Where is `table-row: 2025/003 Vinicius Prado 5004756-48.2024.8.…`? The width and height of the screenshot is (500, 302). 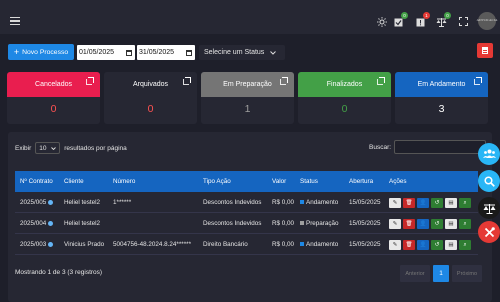 table-row: 2025/003 Vinicius Prado 5004756-48.2024.8.… is located at coordinates (246, 244).